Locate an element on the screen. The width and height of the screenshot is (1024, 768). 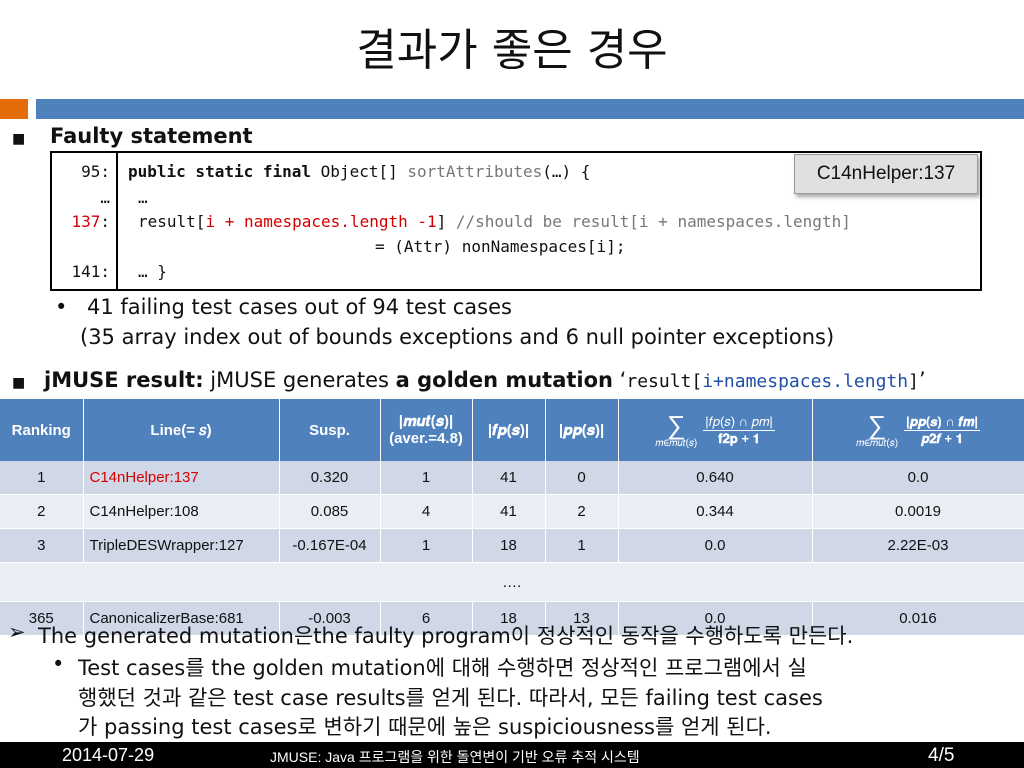
code-faulty-expression: i + namespaces.length -1 is located at coordinates (321, 221).